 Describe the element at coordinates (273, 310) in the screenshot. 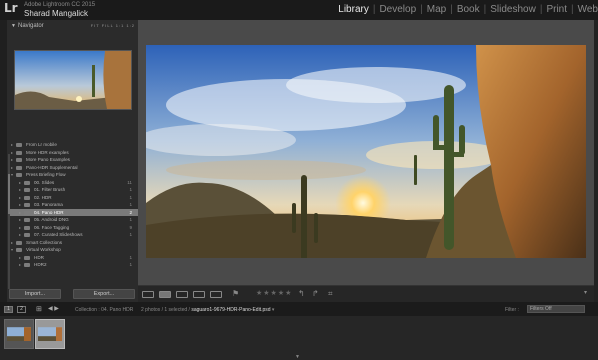

I see `filename-dropdown-icon: ▾` at that location.